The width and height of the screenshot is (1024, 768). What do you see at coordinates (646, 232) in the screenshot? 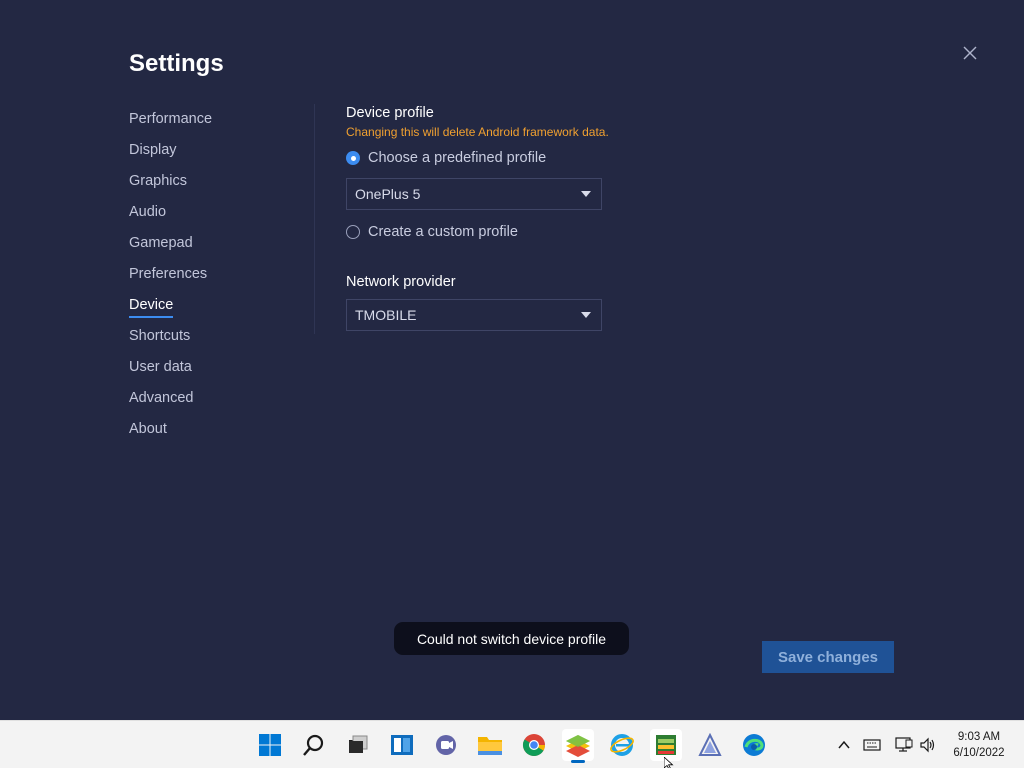
I see `custom-profile-option: Create a custom profile` at bounding box center [646, 232].